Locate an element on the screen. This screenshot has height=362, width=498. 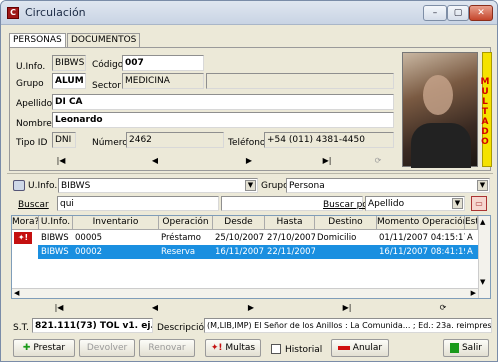
filter-uinfo-select: BIBWS ▼ is located at coordinates (158, 185).